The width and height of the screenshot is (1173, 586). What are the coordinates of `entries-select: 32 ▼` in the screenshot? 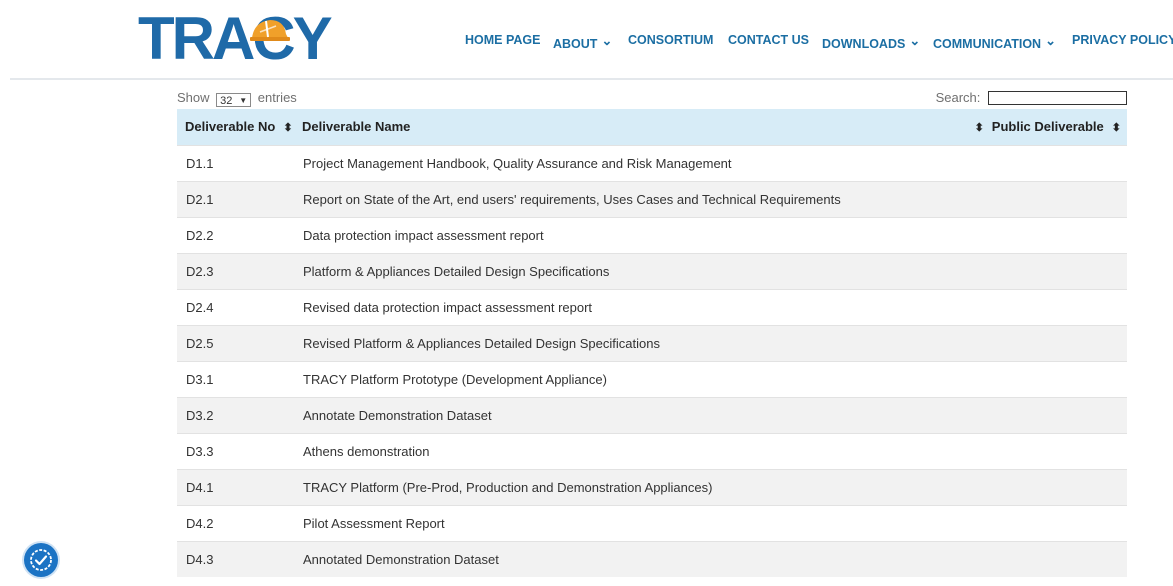 It's located at (234, 100).